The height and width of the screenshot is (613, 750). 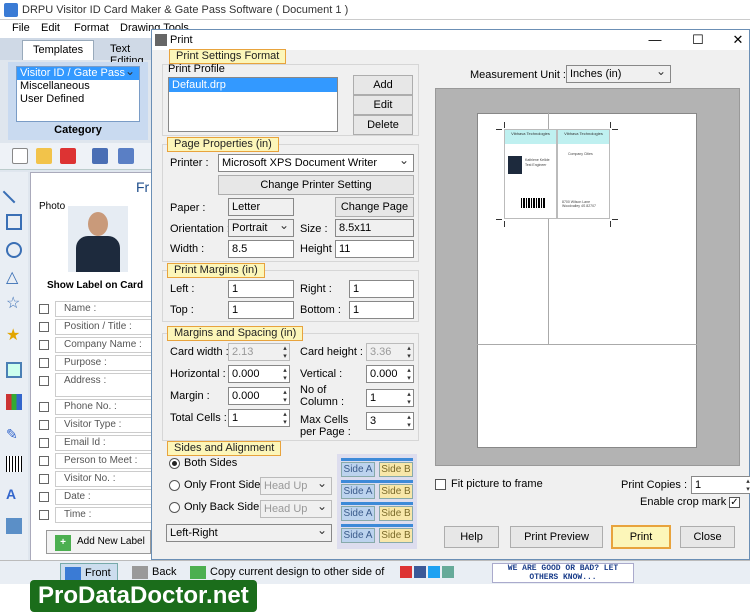 What do you see at coordinates (471, 537) in the screenshot?
I see `help-button: Help` at bounding box center [471, 537].